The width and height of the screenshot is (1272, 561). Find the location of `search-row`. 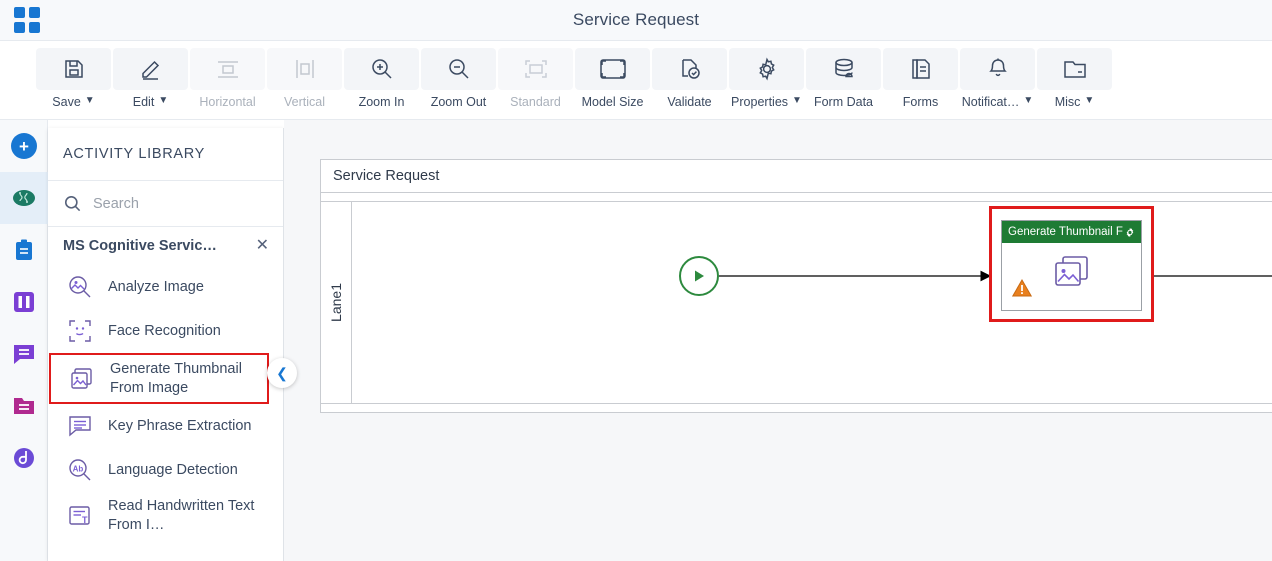

search-row is located at coordinates (165, 204).